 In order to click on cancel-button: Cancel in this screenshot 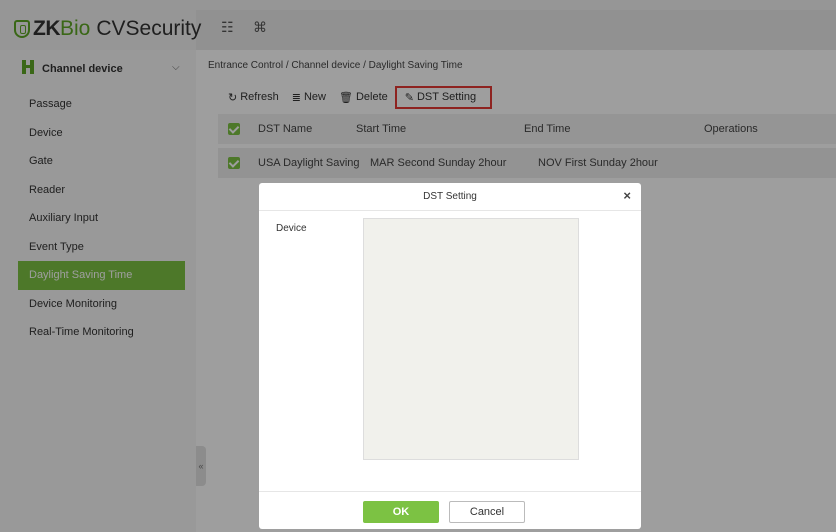, I will do `click(487, 512)`.